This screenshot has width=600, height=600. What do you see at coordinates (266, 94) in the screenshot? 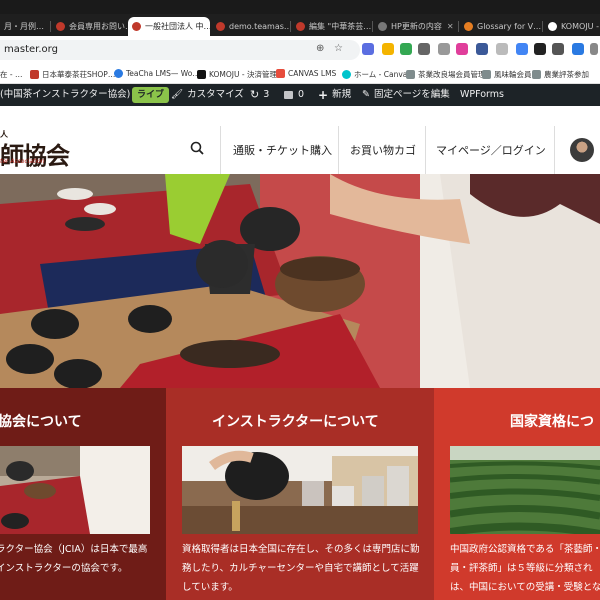
I see `updates-count: 3` at bounding box center [266, 94].